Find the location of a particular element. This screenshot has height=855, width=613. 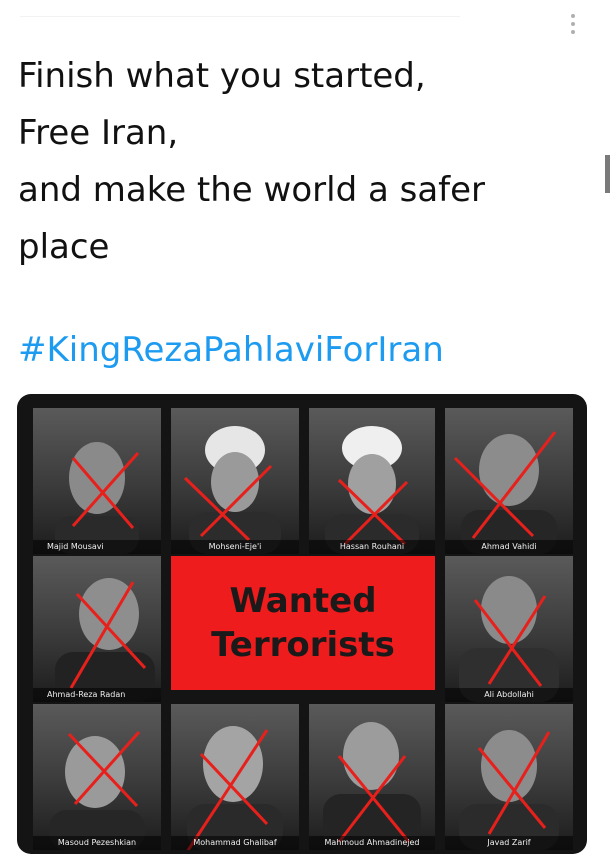

post-text-line: Finish what you started, is located at coordinates (222, 76).